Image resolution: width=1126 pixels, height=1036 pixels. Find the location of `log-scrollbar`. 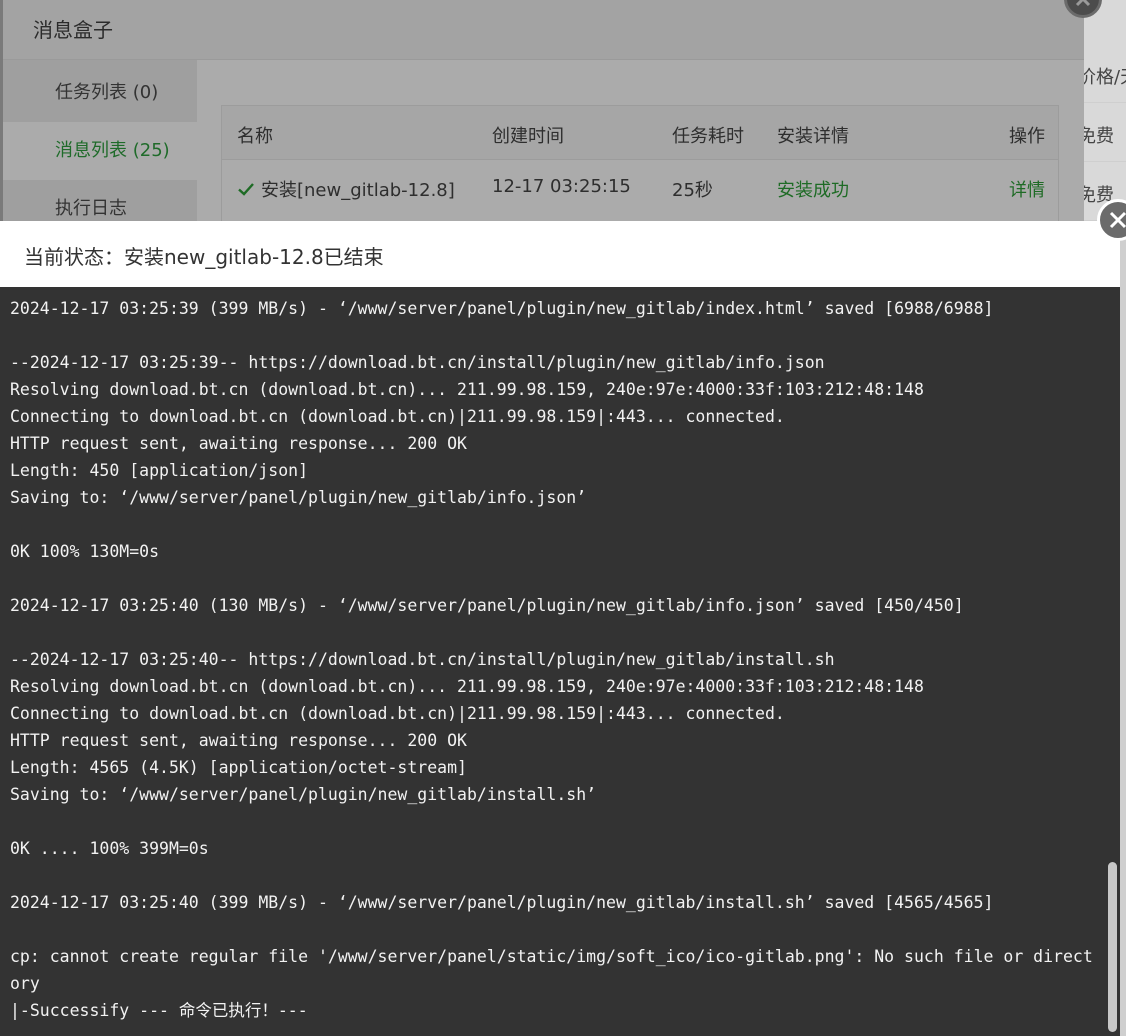

log-scrollbar is located at coordinates (1113, 661).